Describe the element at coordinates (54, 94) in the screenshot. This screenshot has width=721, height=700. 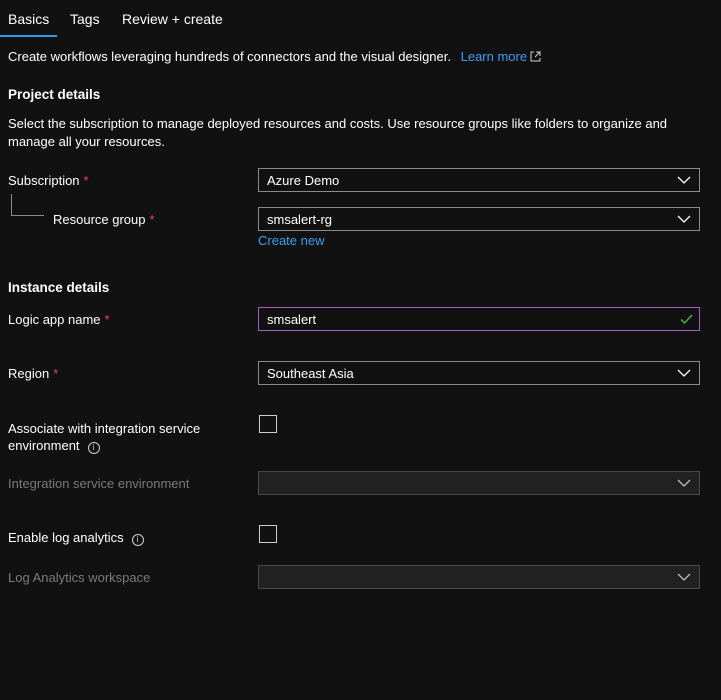
I see `project-details-heading: Project details` at that location.